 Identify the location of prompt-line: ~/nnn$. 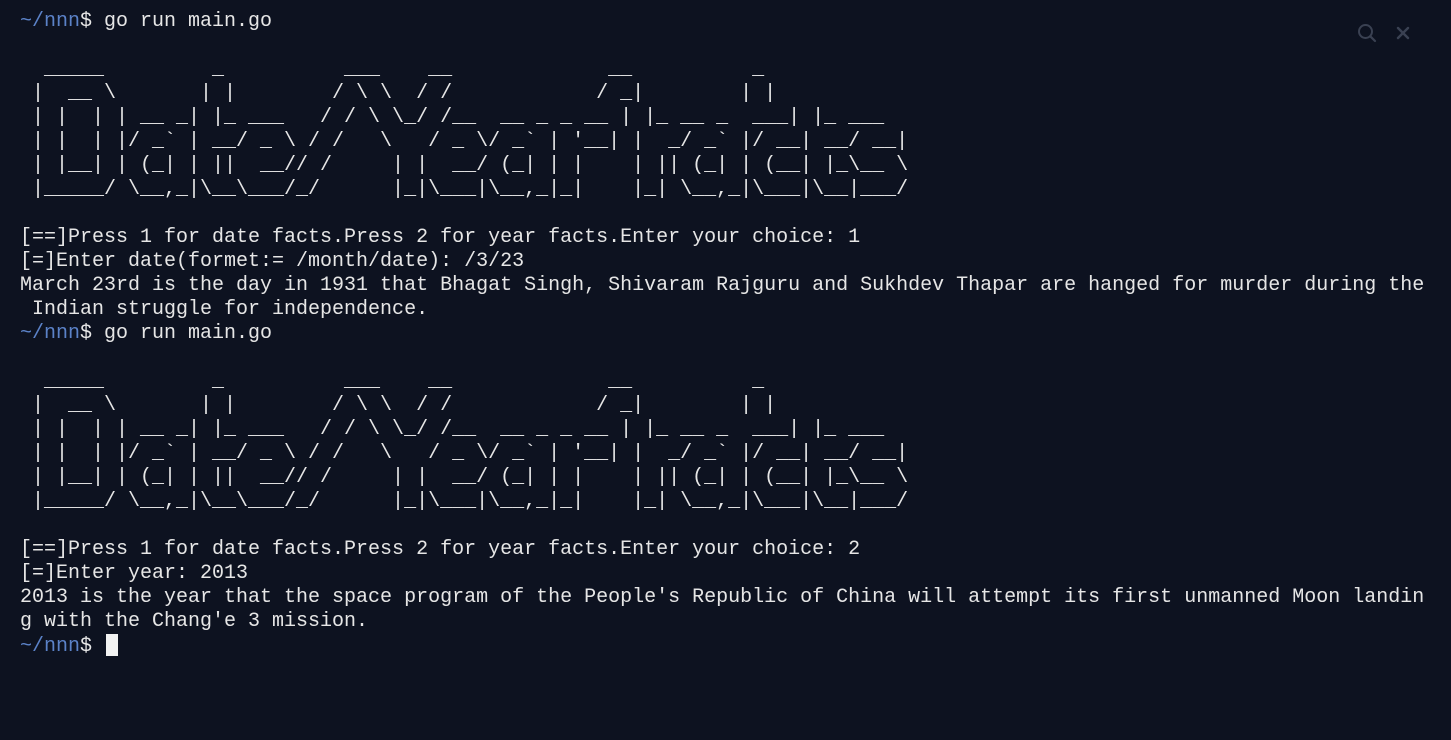
(722, 646).